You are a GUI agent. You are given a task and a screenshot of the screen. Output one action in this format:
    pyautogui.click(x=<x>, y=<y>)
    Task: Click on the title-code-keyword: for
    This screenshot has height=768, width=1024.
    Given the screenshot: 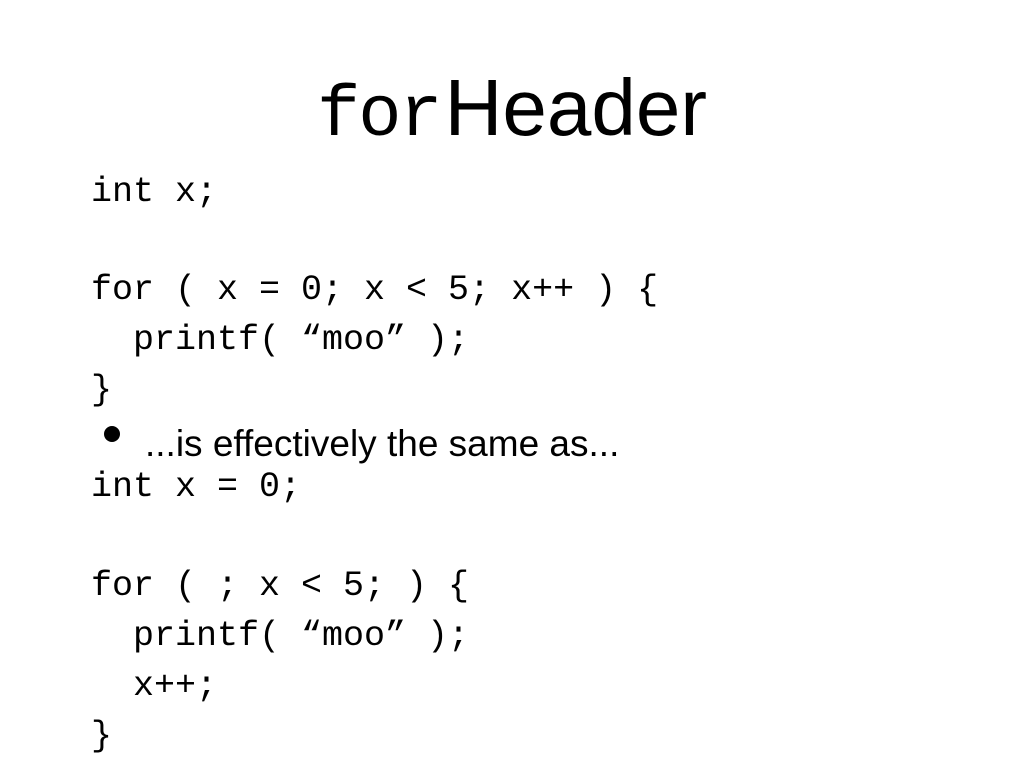 What is the action you would take?
    pyautogui.click(x=379, y=116)
    